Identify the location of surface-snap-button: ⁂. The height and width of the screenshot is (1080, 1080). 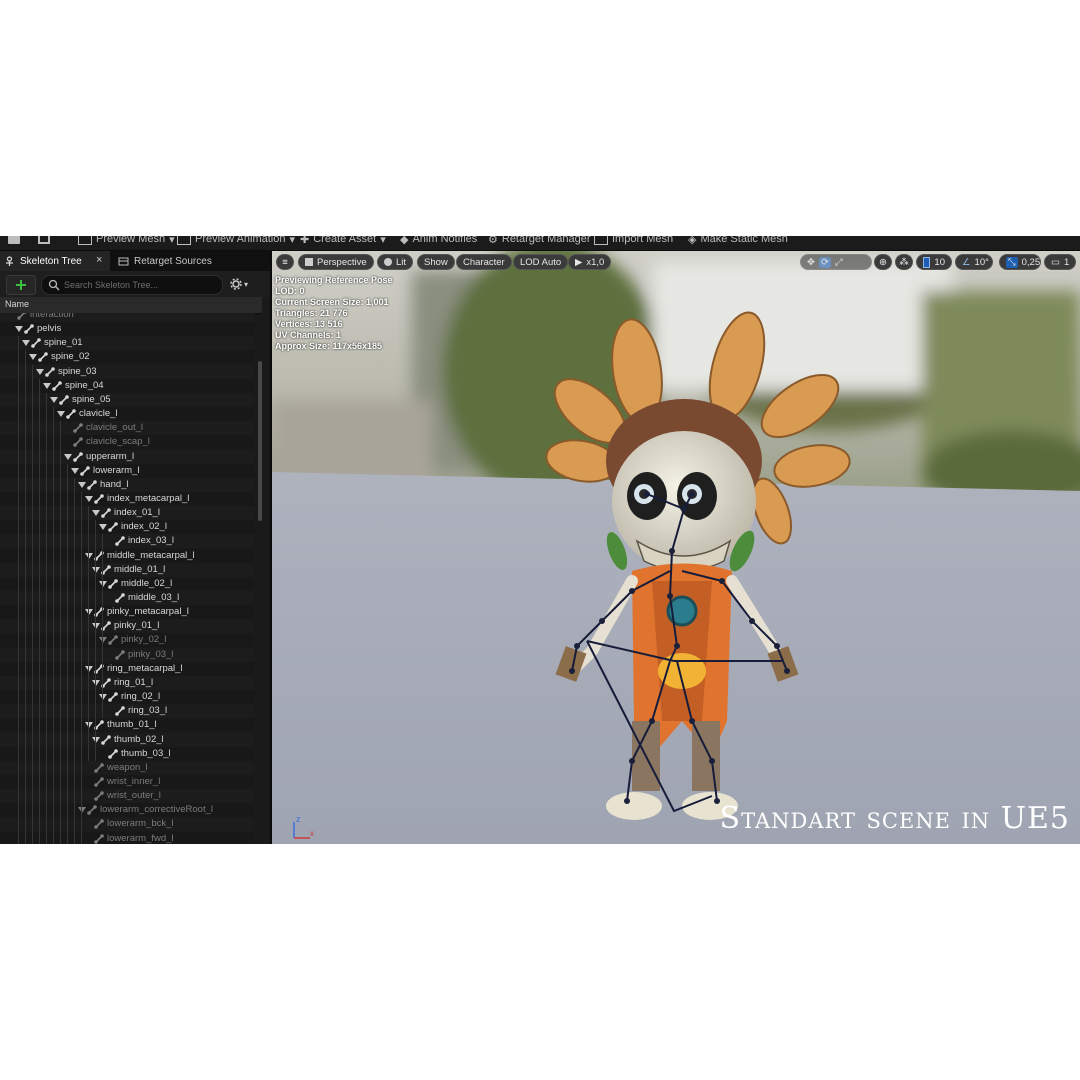
(904, 262).